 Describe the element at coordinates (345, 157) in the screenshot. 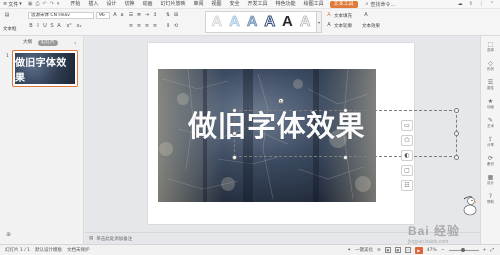

I see `resize-handle-bottom` at that location.